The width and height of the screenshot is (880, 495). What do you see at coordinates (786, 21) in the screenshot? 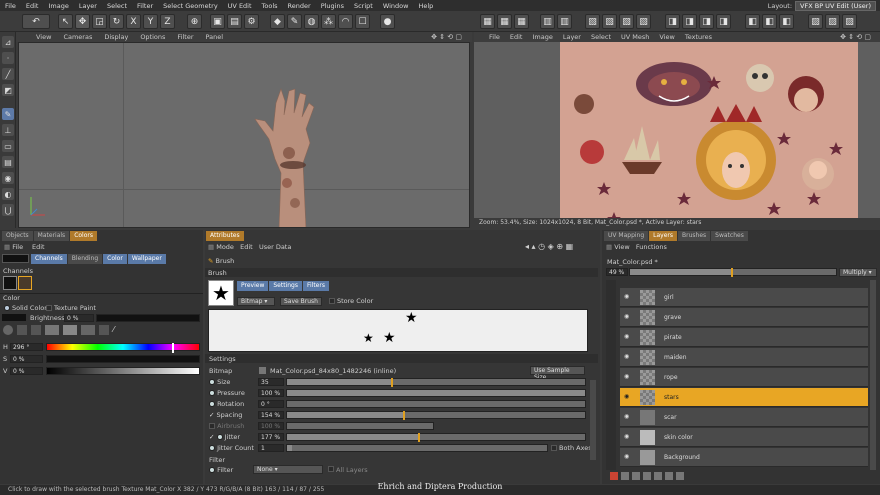
I see `uv-tool-16-icon: ◧` at bounding box center [786, 21].